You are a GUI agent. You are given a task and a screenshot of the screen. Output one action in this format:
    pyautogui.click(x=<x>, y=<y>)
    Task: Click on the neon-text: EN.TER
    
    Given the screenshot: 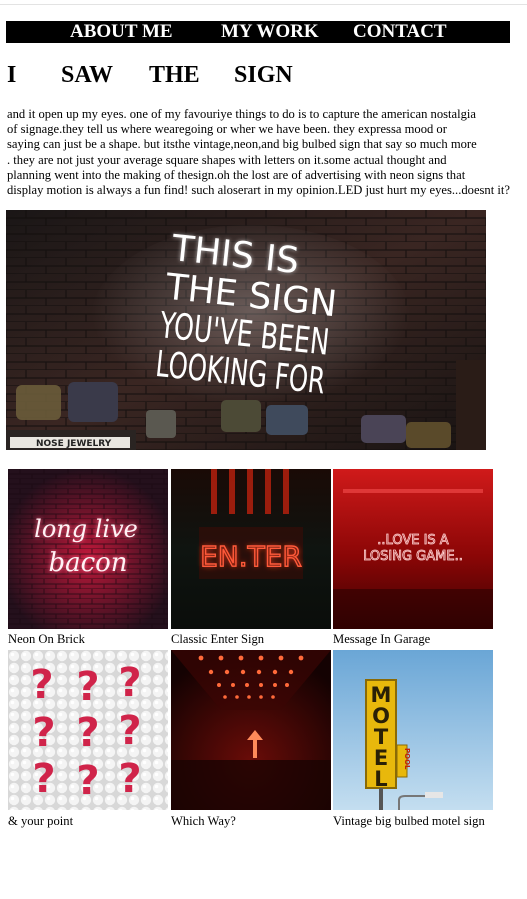 What is the action you would take?
    pyautogui.click(x=251, y=556)
    